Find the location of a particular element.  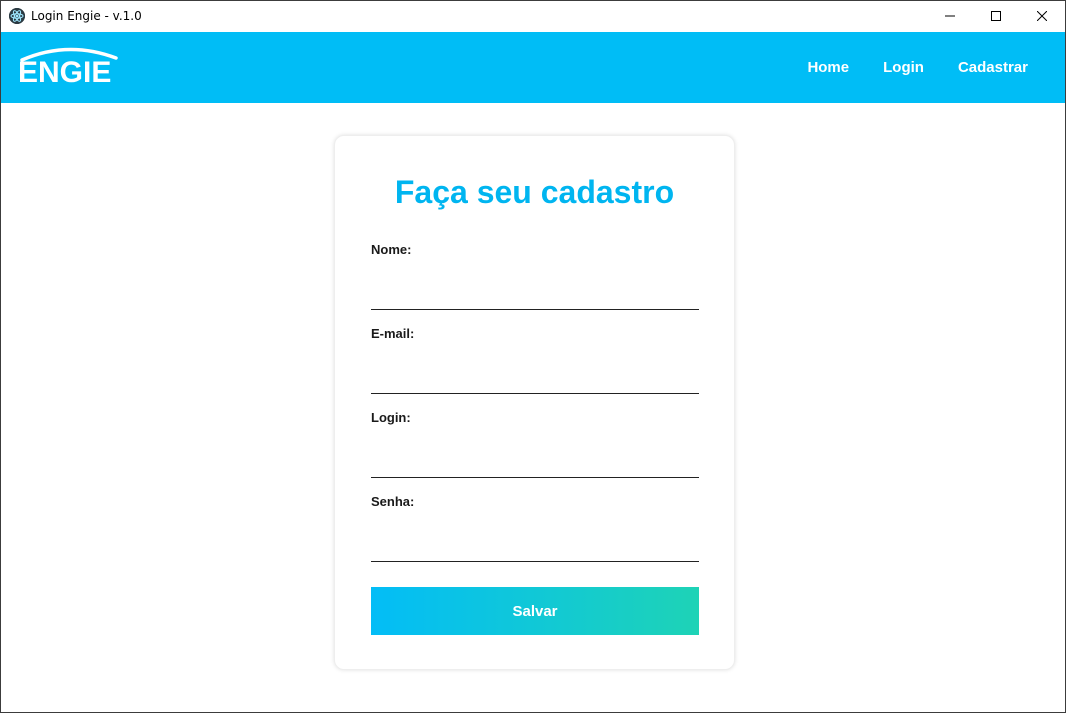

app-icon is located at coordinates (17, 16).